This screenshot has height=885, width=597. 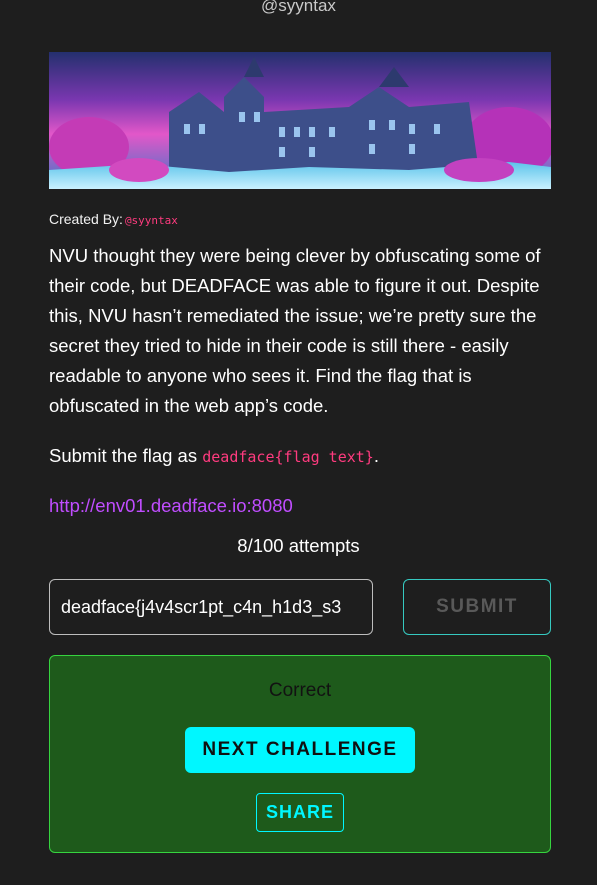 I want to click on result-status-text: Correct, so click(x=300, y=690).